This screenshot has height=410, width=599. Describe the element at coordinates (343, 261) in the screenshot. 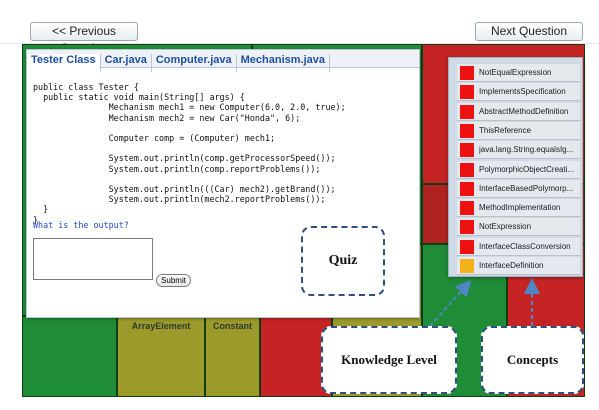

I see `quiz-callout: Quiz` at that location.